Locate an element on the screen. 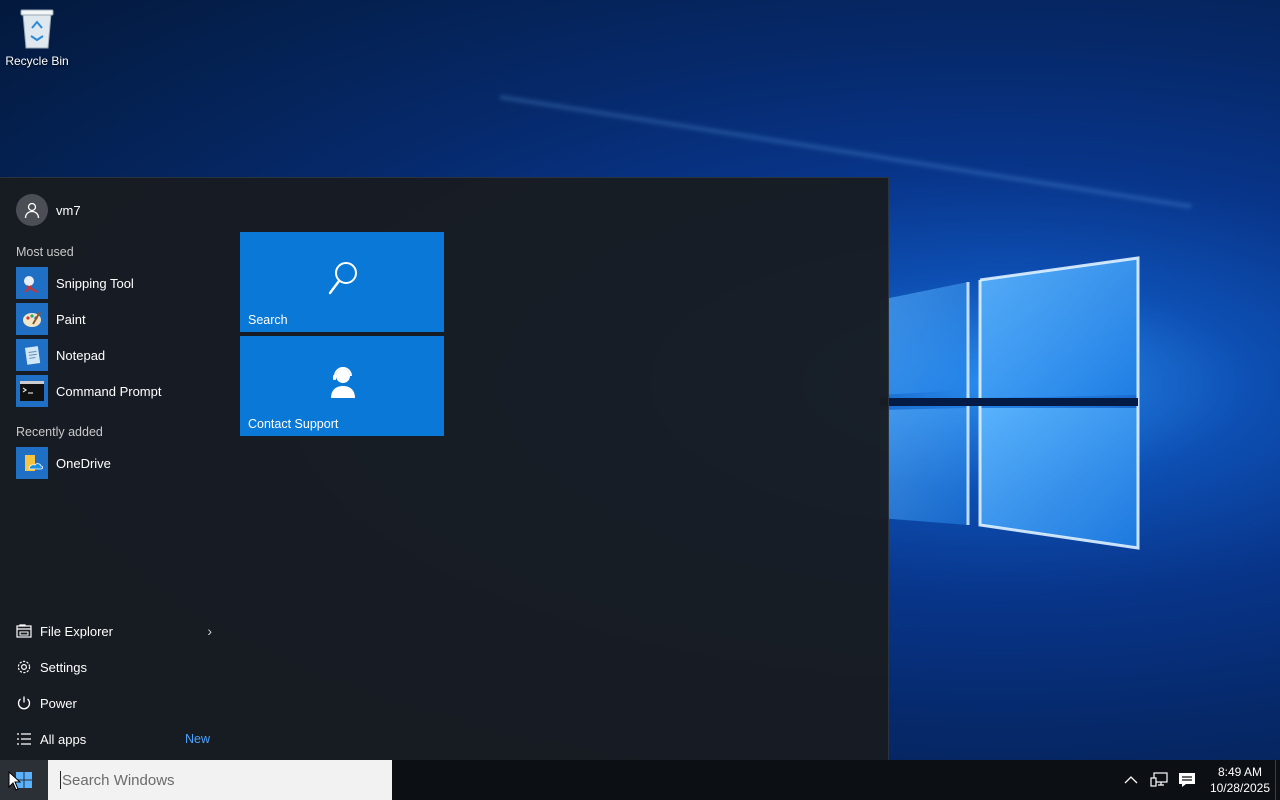 Image resolution: width=1280 pixels, height=800 pixels. all-apps-item: All apps New is located at coordinates (114, 739).